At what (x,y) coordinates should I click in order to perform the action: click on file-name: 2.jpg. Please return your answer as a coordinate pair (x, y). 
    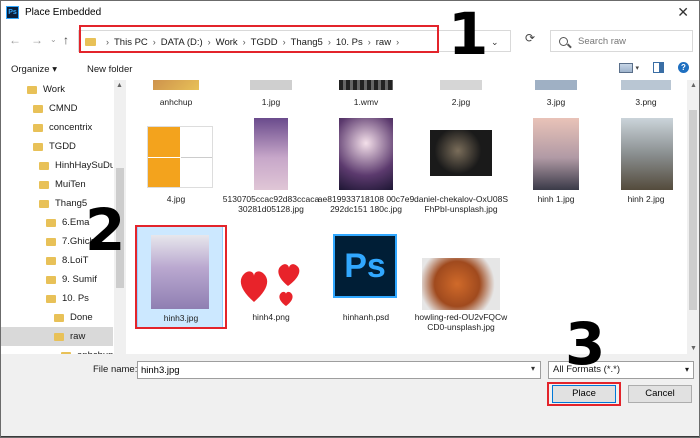
    Looking at the image, I should click on (461, 102).